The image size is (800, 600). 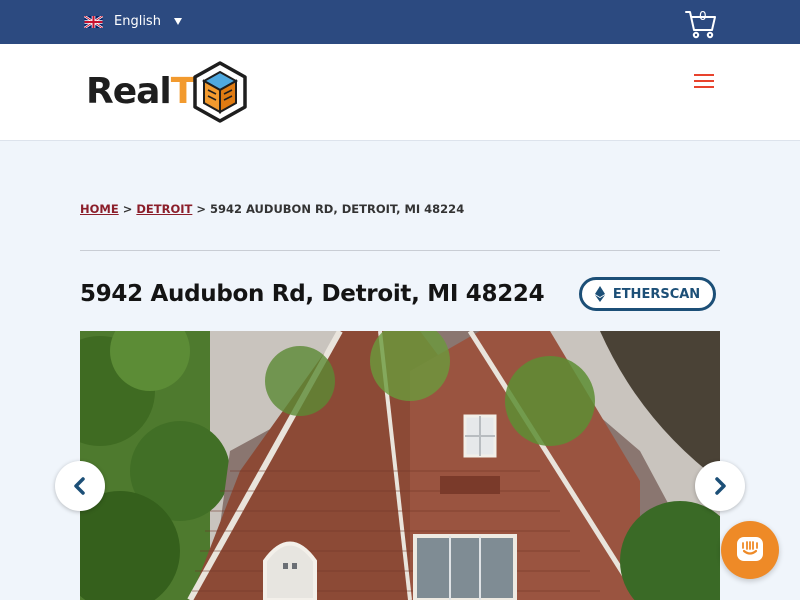 I want to click on caret-down-icon, so click(x=177, y=21).